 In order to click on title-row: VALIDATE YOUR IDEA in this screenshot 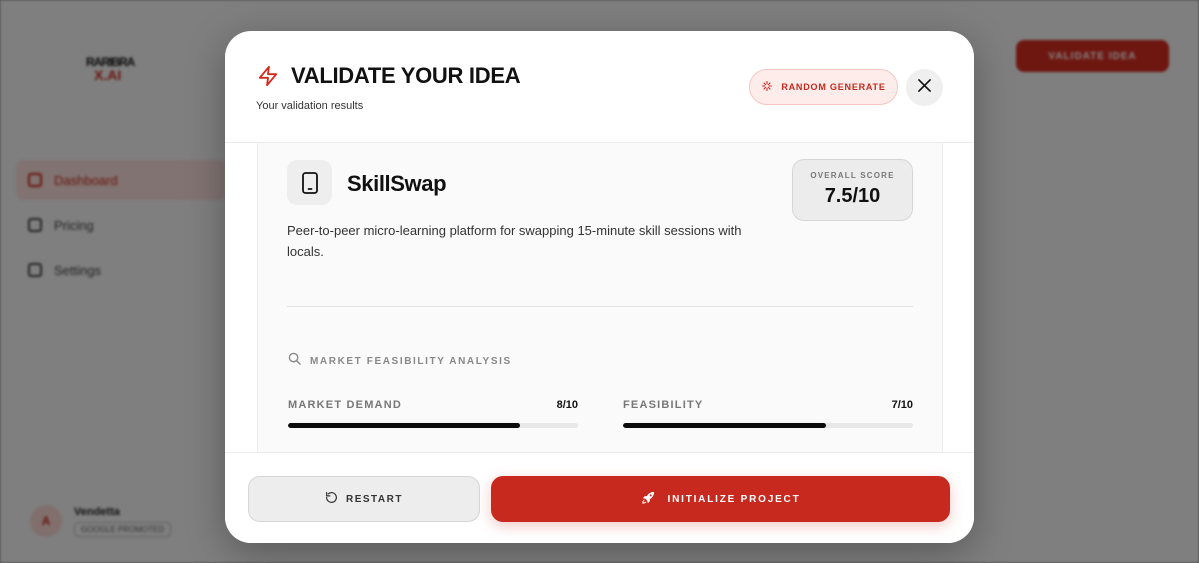, I will do `click(389, 76)`.